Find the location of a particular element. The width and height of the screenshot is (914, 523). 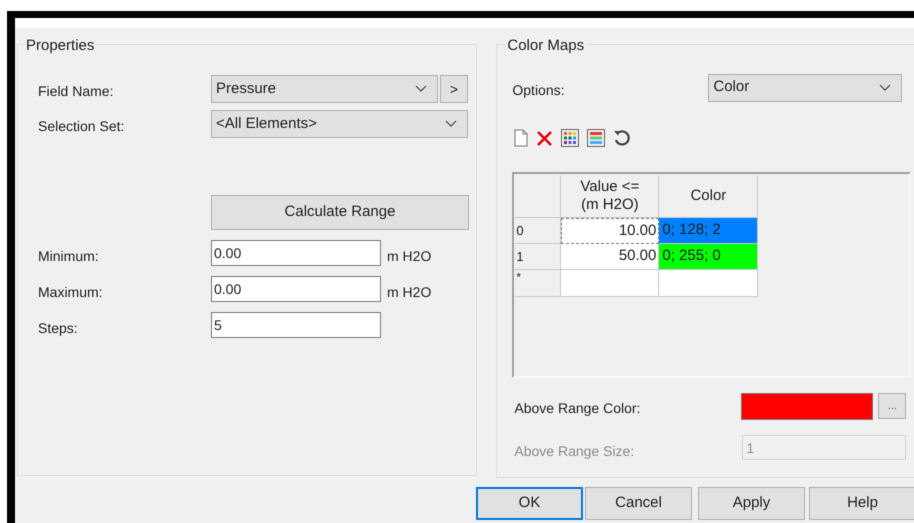

field-label: Options: is located at coordinates (539, 90).